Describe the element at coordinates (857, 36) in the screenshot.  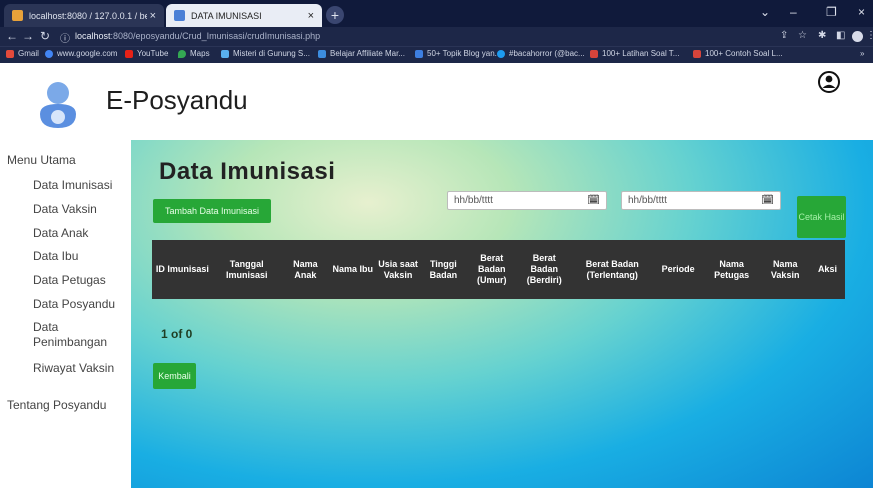
I see `profile-avatar-icon` at that location.